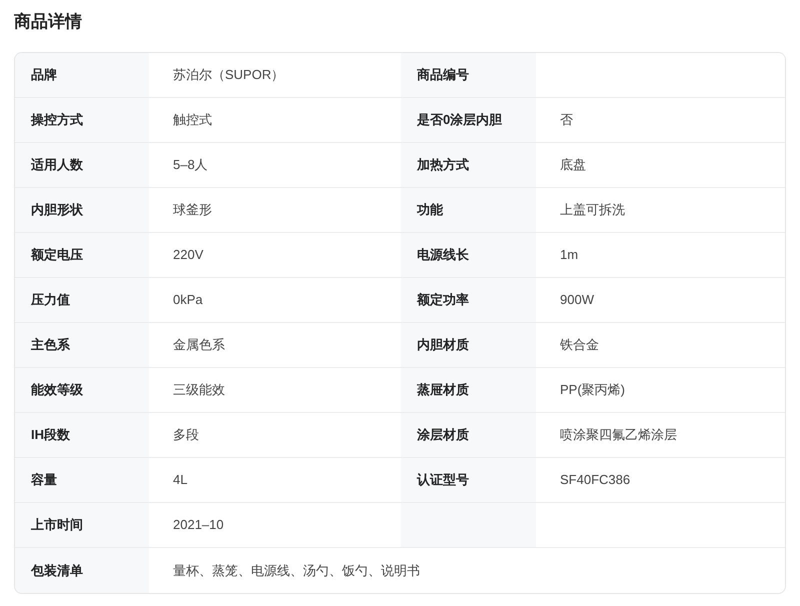 Image resolution: width=800 pixels, height=606 pixels. Describe the element at coordinates (82, 480) in the screenshot. I see `spec-label-cell: 容量` at that location.